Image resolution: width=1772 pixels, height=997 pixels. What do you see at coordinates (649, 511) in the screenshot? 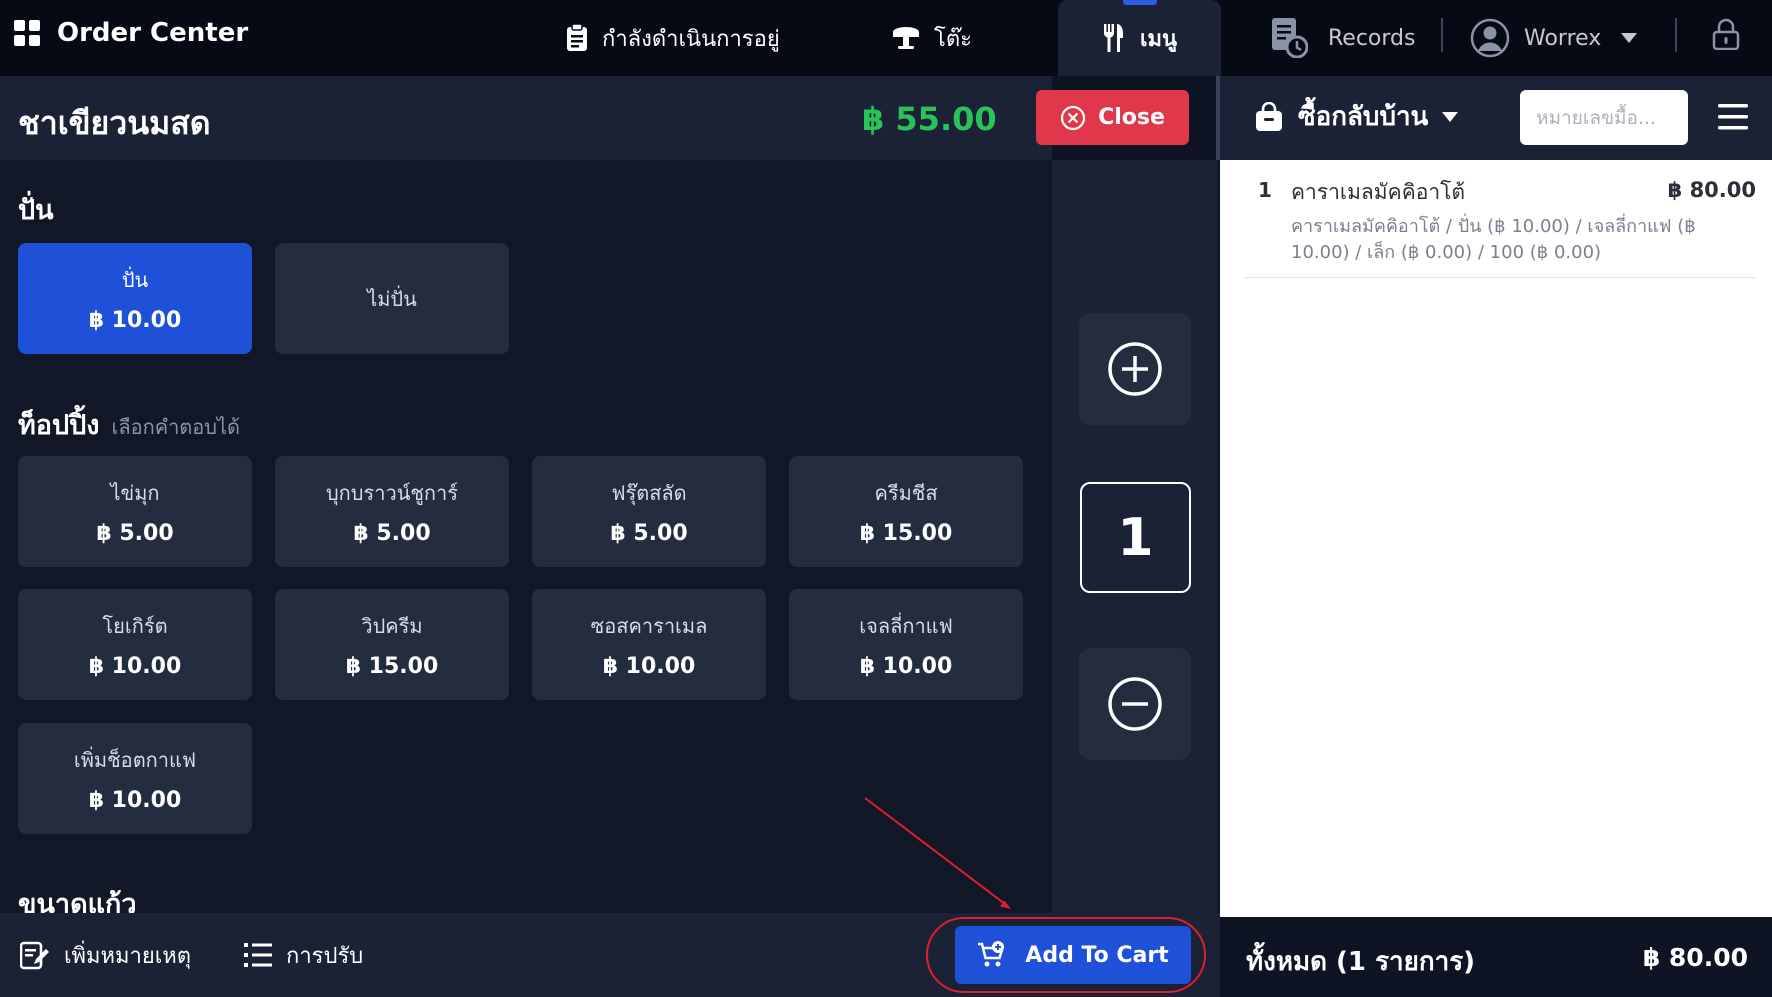
I see `option-topping: ฟรุ๊ตสลัด ฿ 5.00` at bounding box center [649, 511].